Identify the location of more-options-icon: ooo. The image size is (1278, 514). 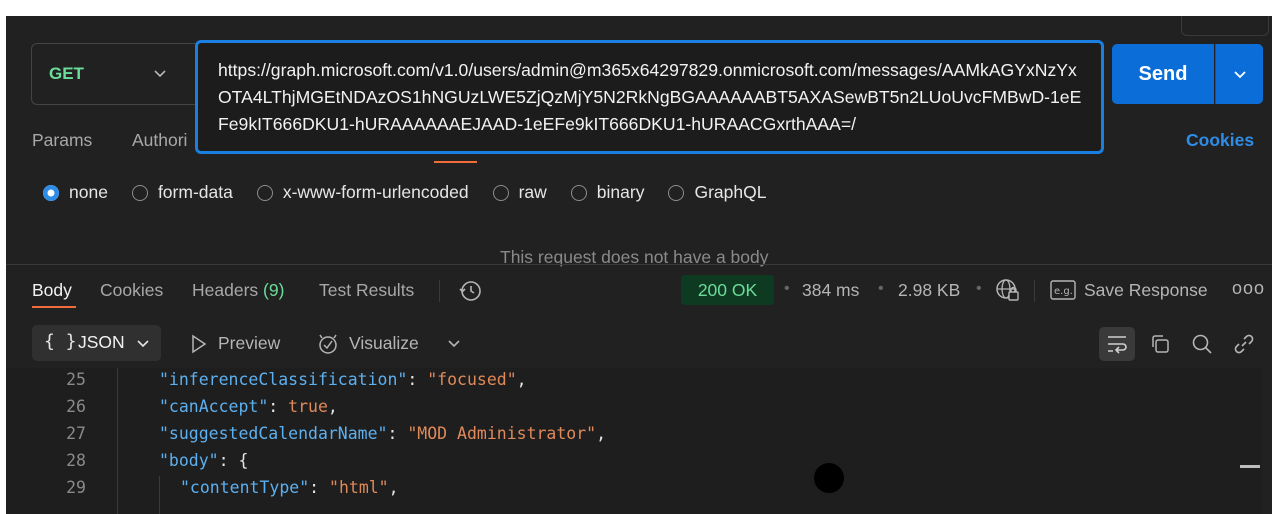
(1248, 288).